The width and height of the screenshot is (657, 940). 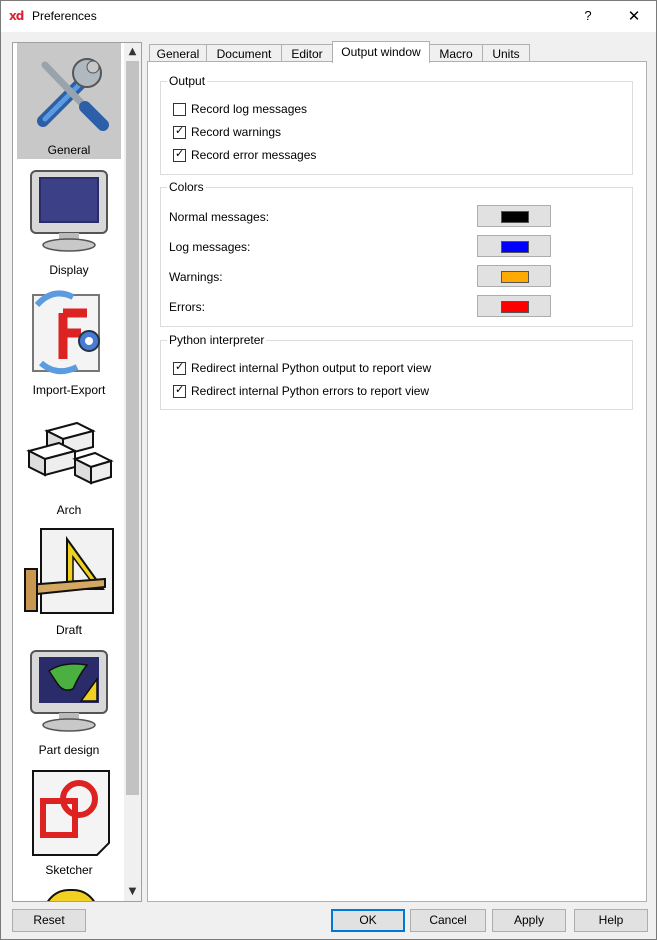 I want to click on sketcher-icon, so click(x=71, y=813).